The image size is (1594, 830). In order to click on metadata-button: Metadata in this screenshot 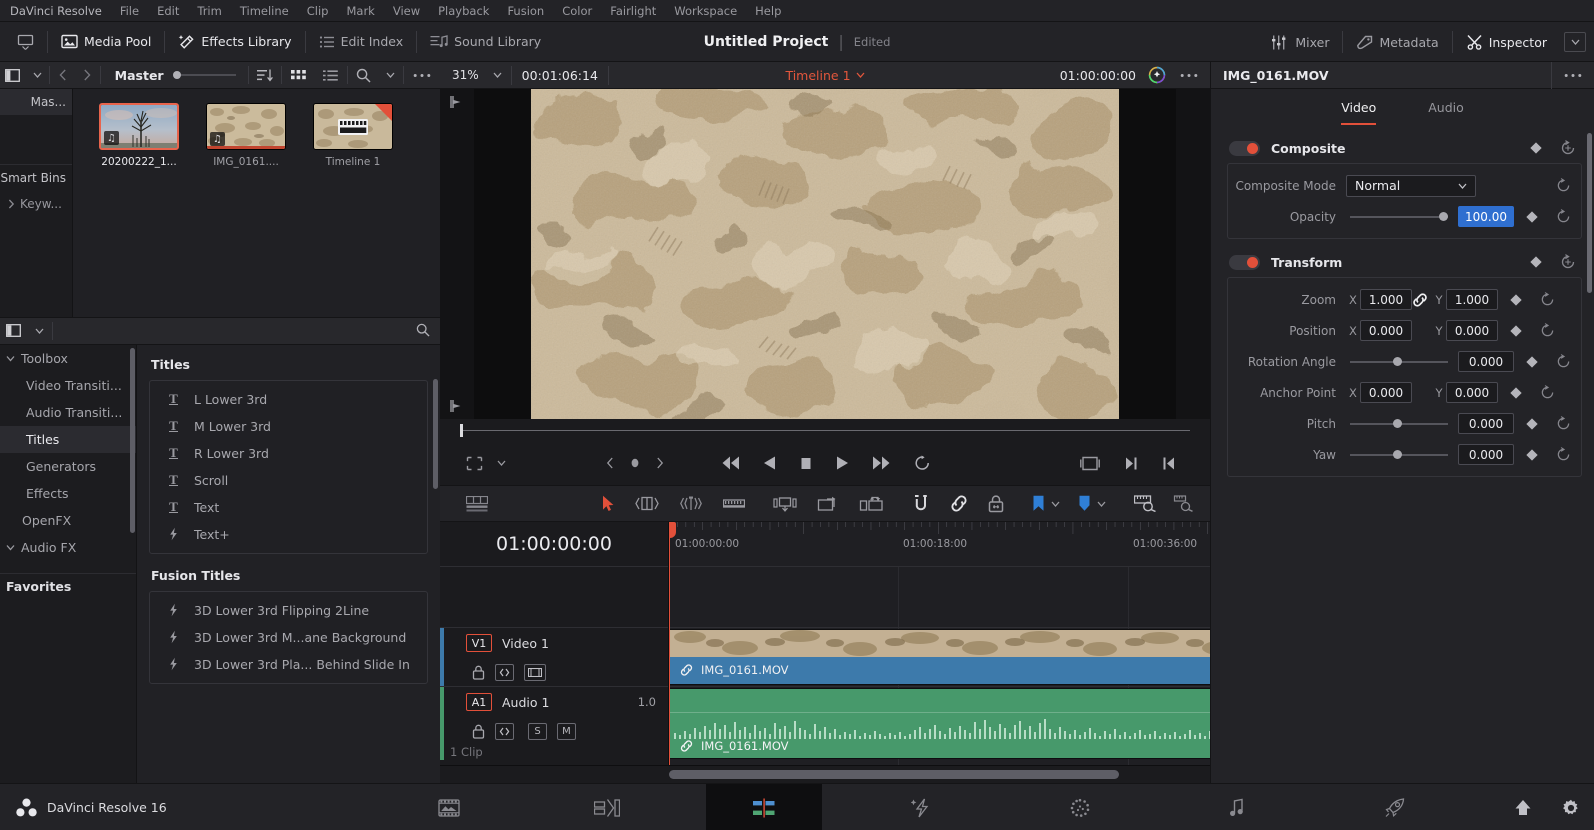, I will do `click(1397, 42)`.